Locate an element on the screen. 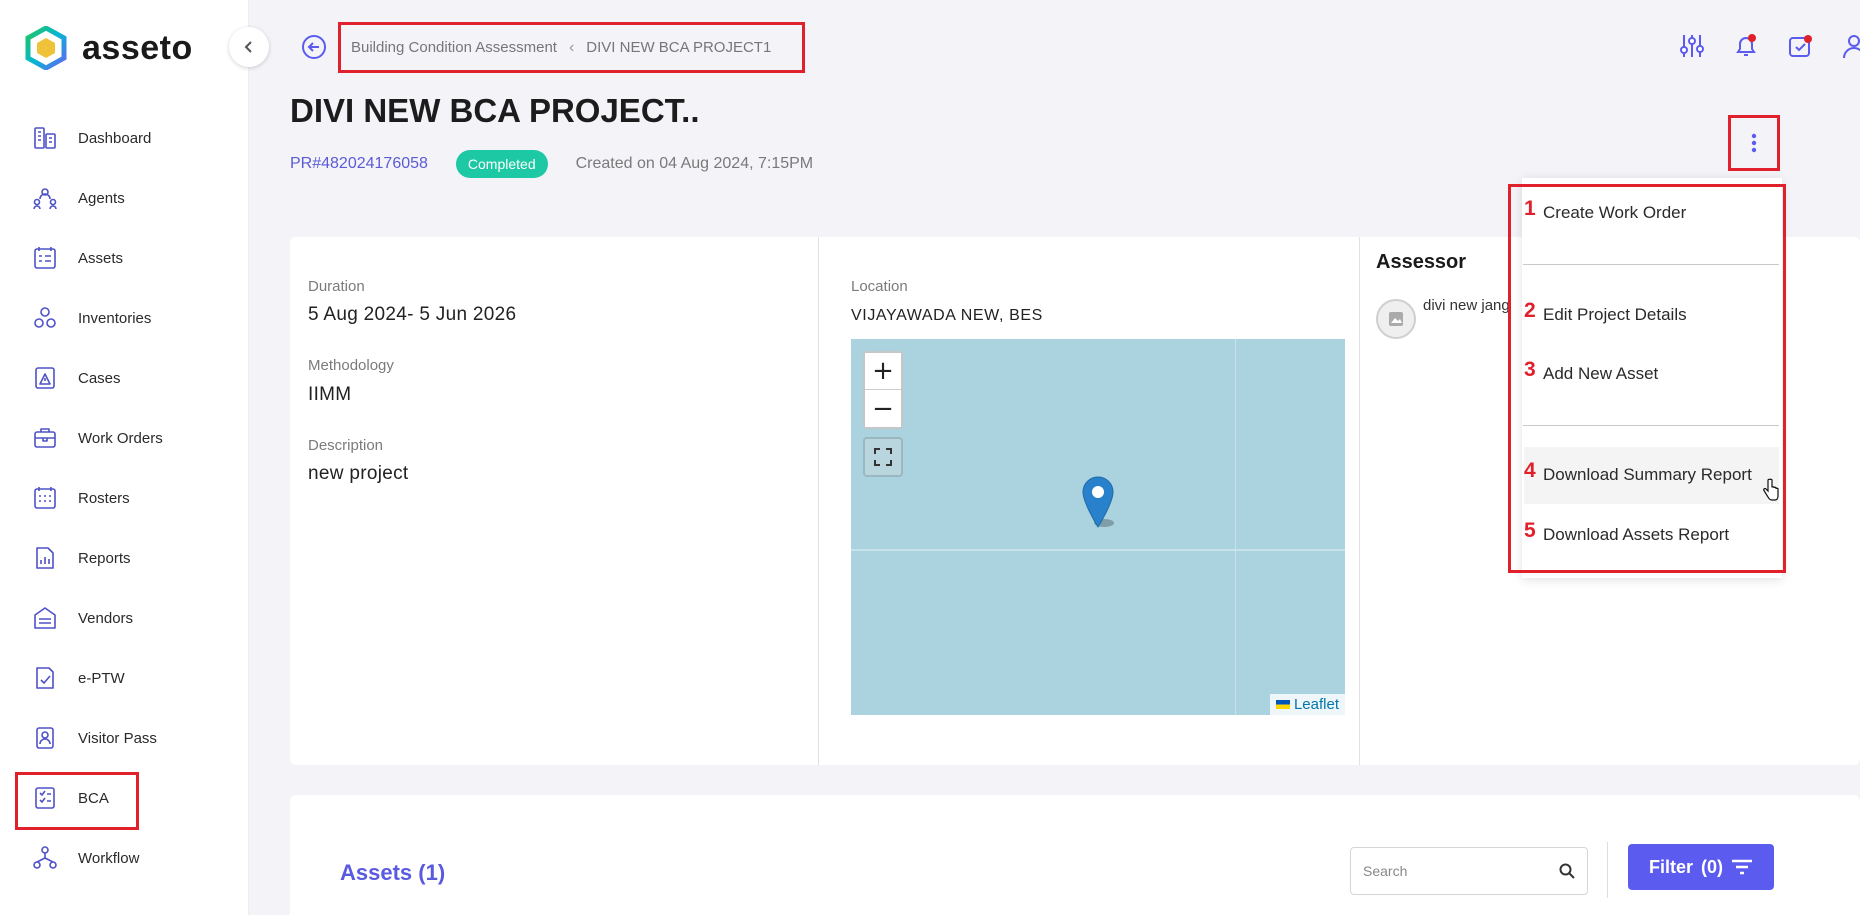 The height and width of the screenshot is (915, 1860). sidebar-item-label: Assets is located at coordinates (101, 258).